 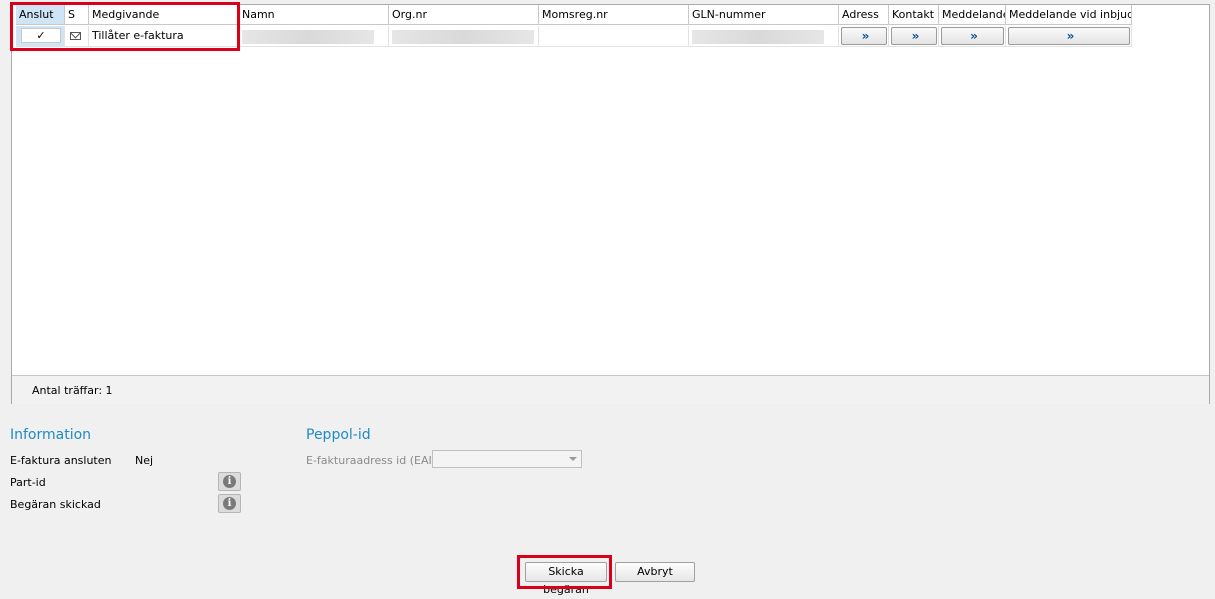 I want to click on namn-cell, so click(x=314, y=36).